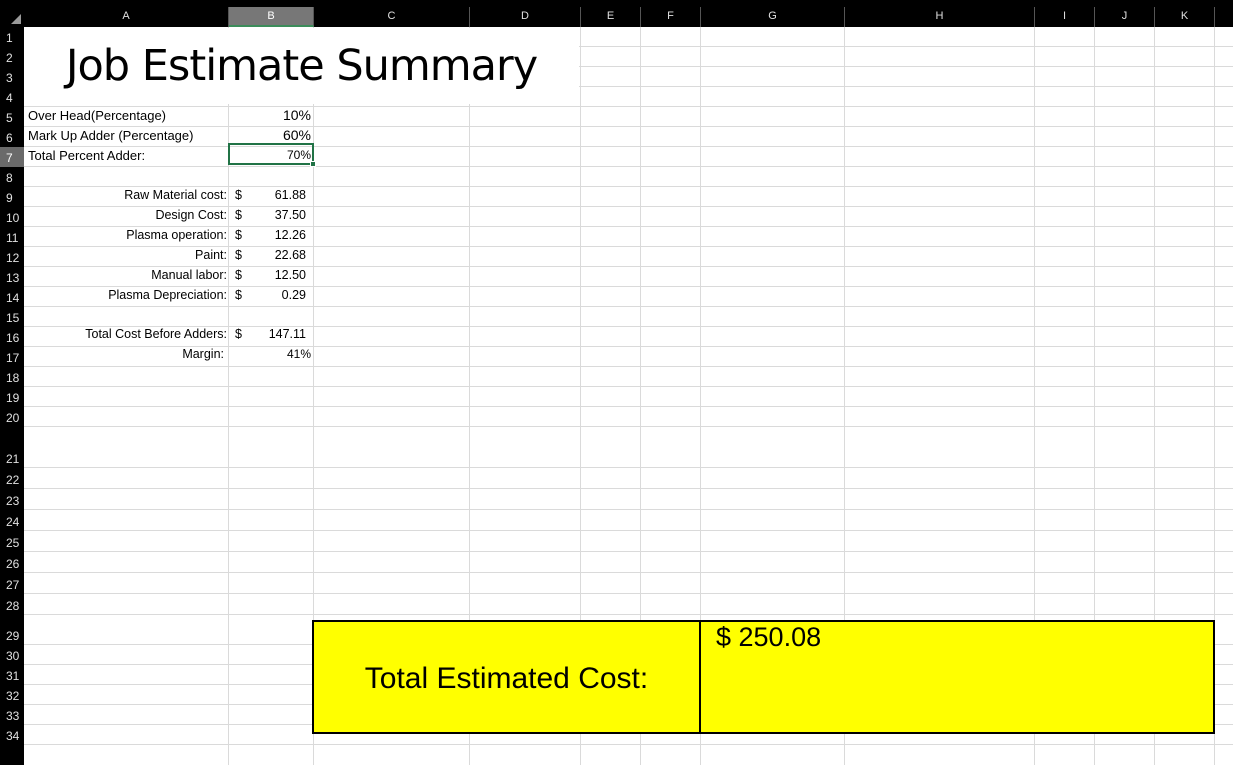 This screenshot has width=1233, height=765. I want to click on row-header-1: 1, so click(12, 37).